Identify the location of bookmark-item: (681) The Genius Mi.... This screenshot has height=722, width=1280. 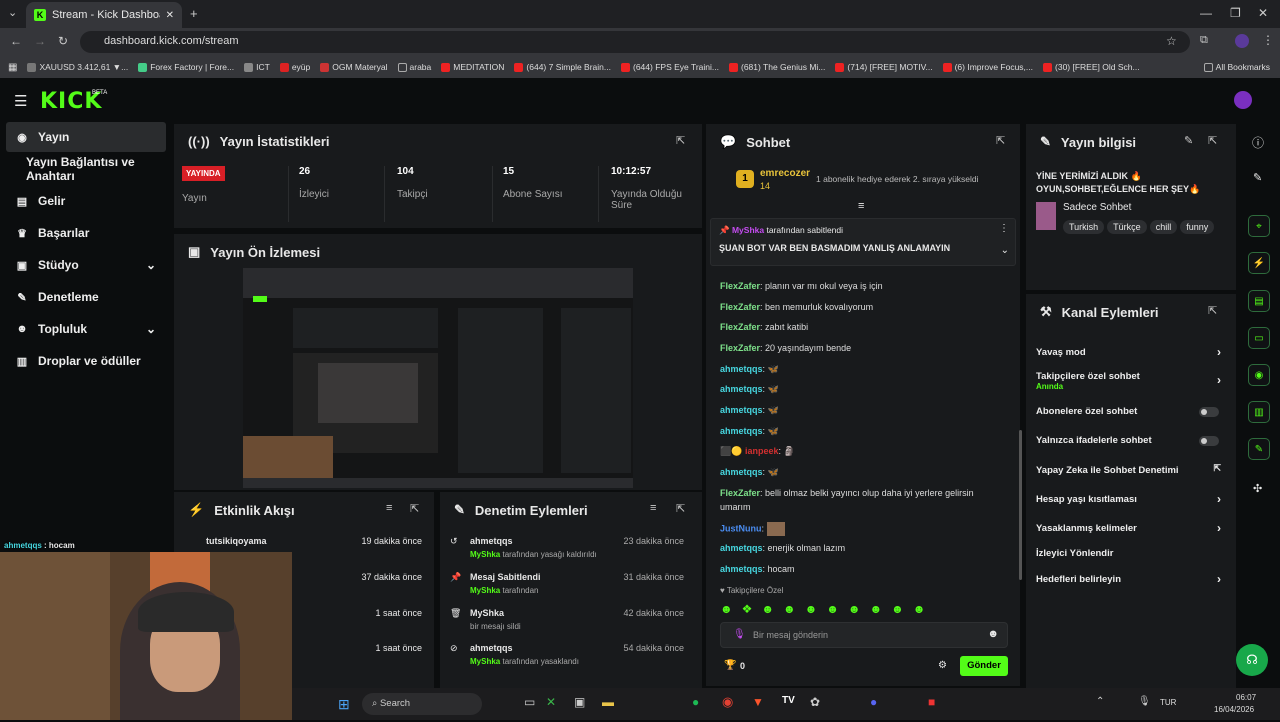
(776, 67).